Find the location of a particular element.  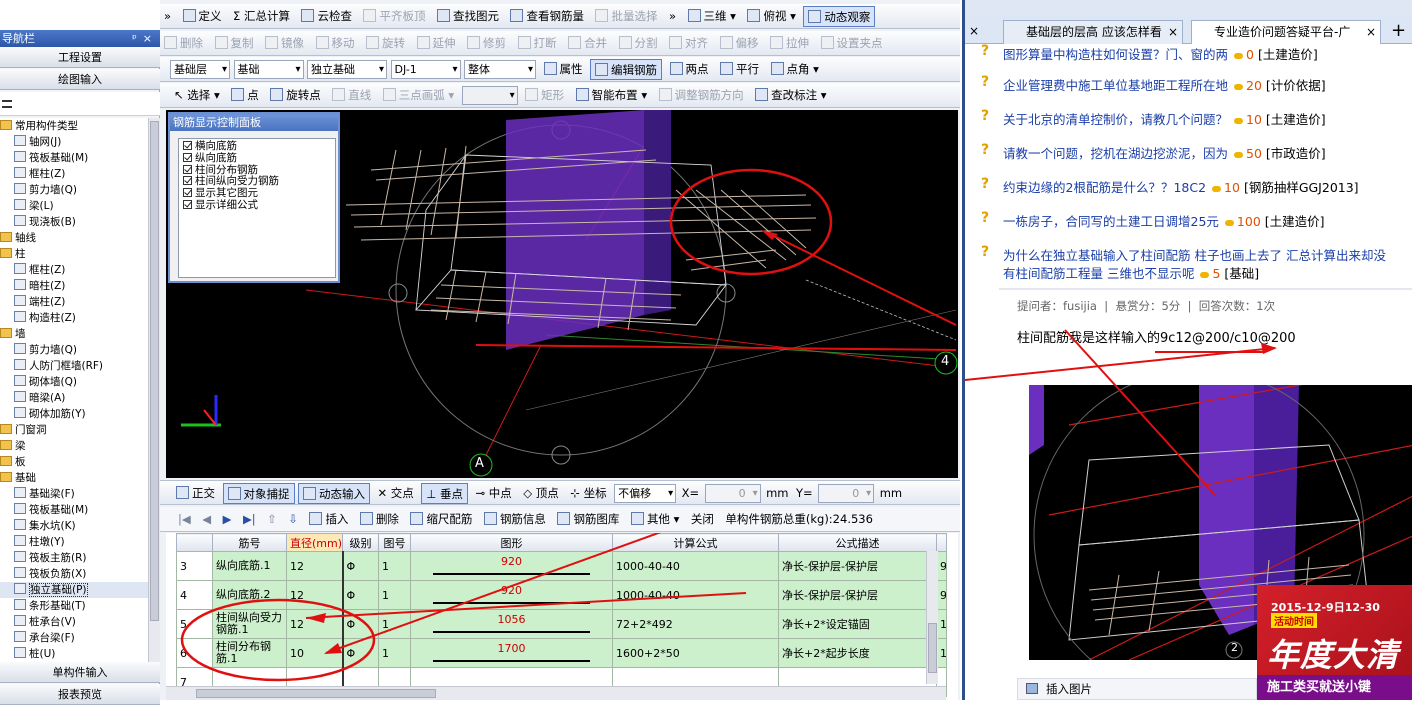

tab-qa-platform: 专业造价问题答疑平台-广 × is located at coordinates (1286, 32).